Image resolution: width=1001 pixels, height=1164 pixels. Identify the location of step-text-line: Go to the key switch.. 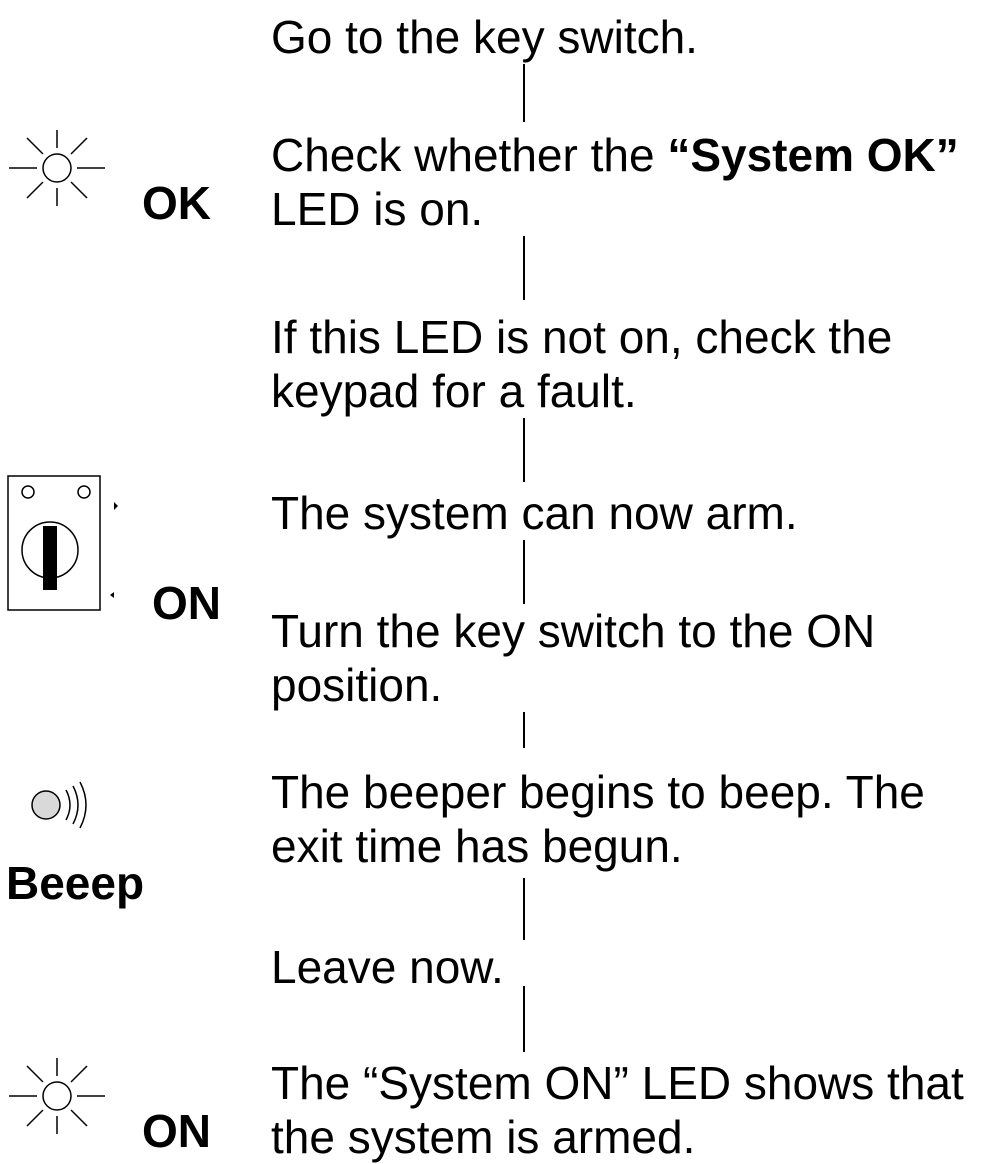
(484, 37).